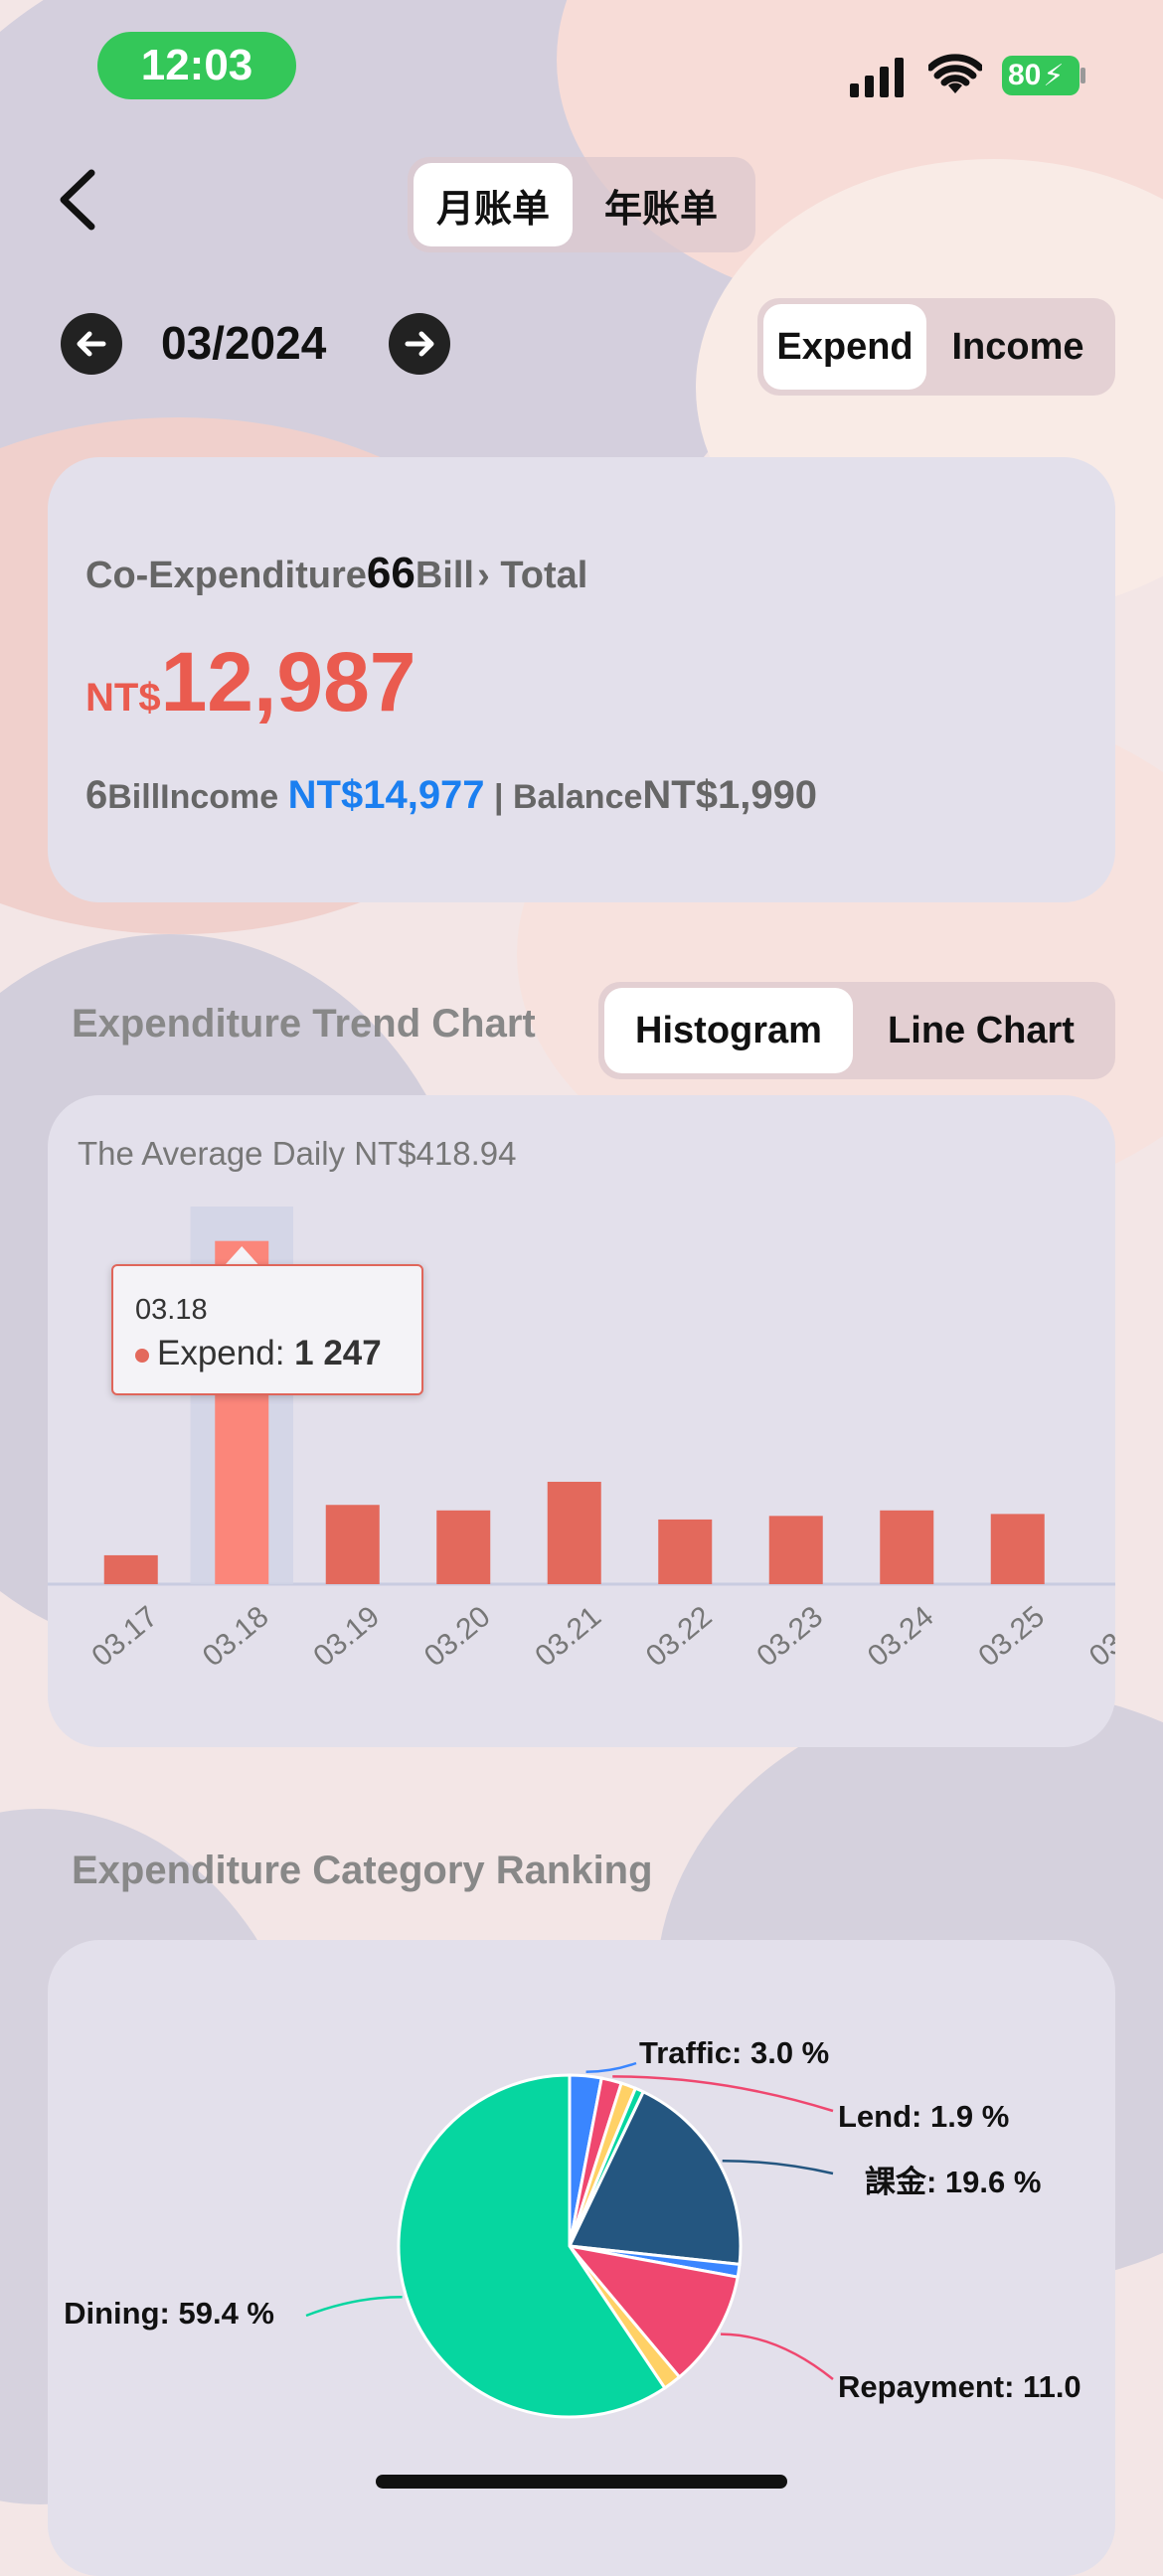 The width and height of the screenshot is (1163, 2576). I want to click on tooltip-series: Expend:, so click(226, 1353).